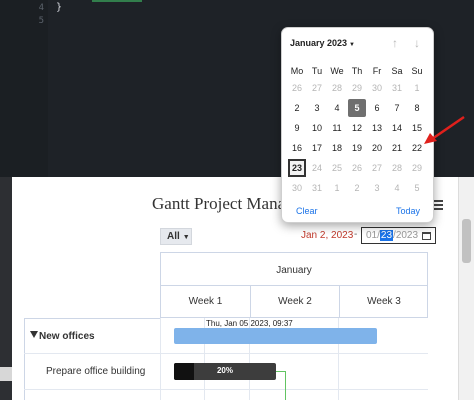  I want to click on calendar-day: 21, so click(397, 148).